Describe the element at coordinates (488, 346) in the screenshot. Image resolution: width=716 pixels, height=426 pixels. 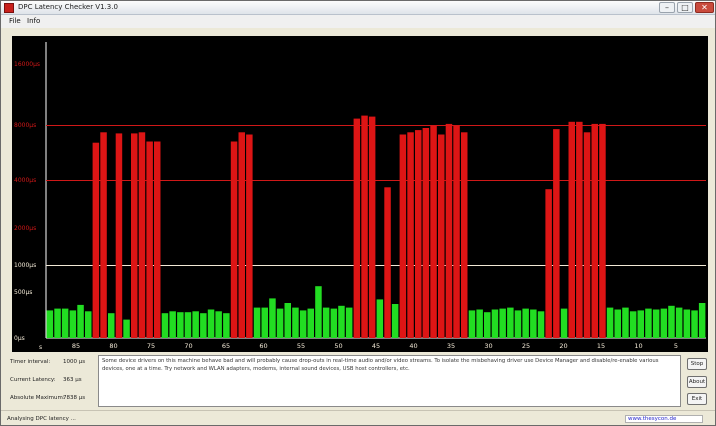
I see `x-tick-label: 30` at that location.